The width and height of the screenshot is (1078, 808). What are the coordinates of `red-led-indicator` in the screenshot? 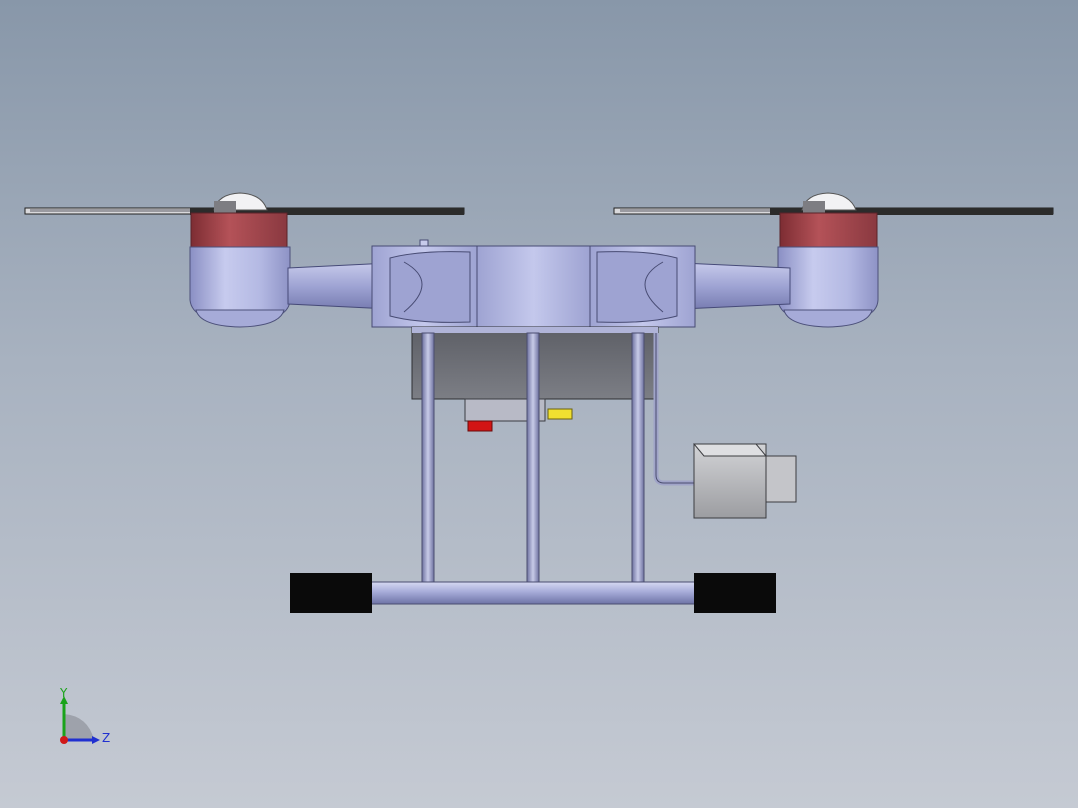 It's located at (480, 426).